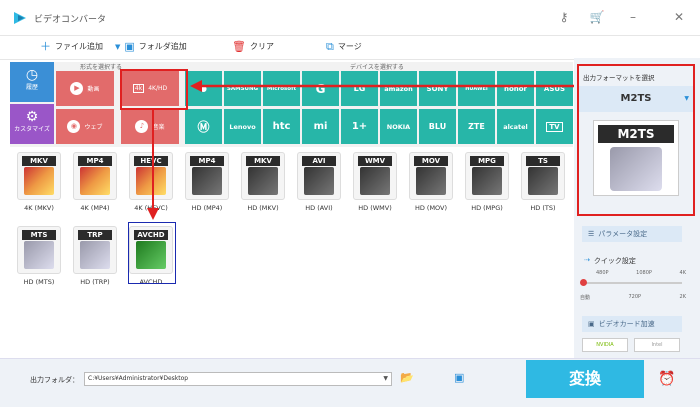 Image resolution: width=700 pixels, height=407 pixels. Describe the element at coordinates (686, 98) in the screenshot. I see `chevron-down-icon: ▼` at that location.